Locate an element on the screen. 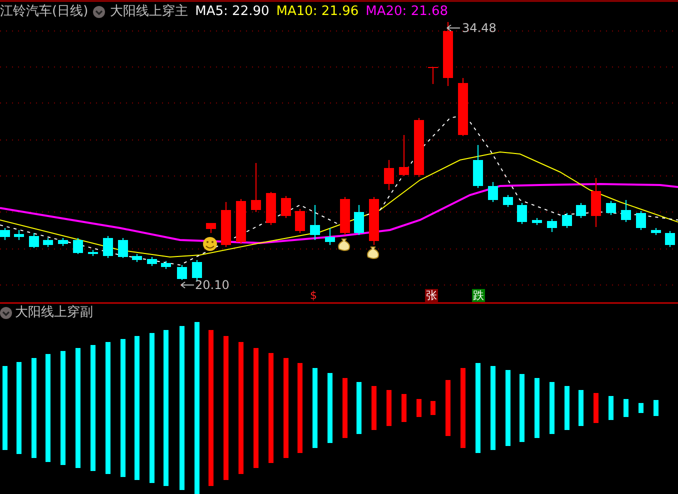 The image size is (678, 494). indicator-name: 大阳线上穿主 is located at coordinates (149, 12).